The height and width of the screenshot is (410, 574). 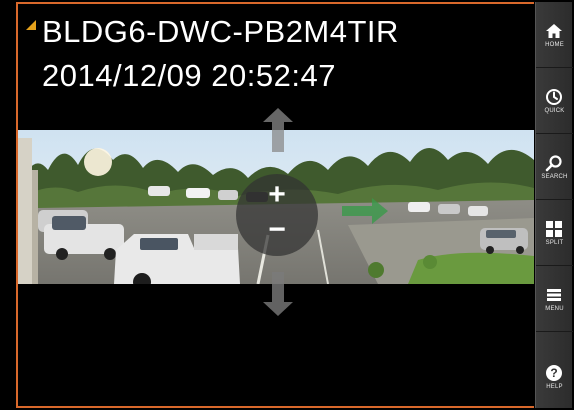 I want to click on quick-button: QUICK, so click(x=554, y=101).